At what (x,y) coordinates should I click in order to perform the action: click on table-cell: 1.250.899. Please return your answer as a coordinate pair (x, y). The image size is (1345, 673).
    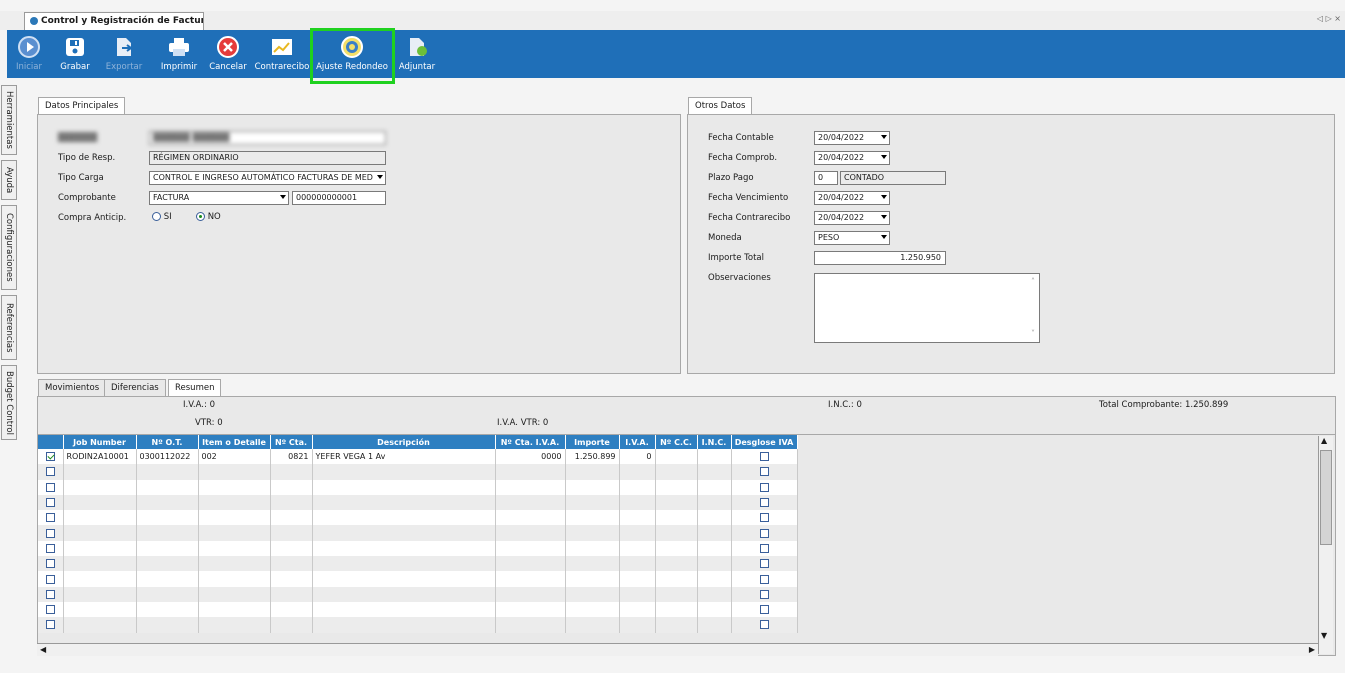
    Looking at the image, I should click on (592, 457).